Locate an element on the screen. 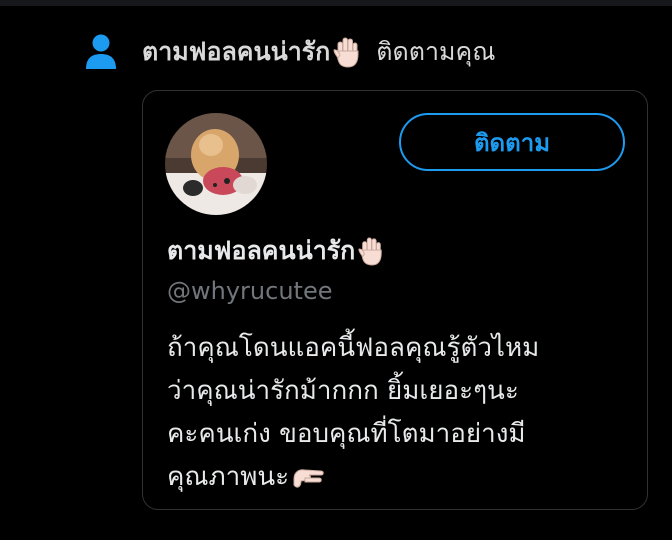 This screenshot has height=540, width=672. avatar-image is located at coordinates (216, 164).